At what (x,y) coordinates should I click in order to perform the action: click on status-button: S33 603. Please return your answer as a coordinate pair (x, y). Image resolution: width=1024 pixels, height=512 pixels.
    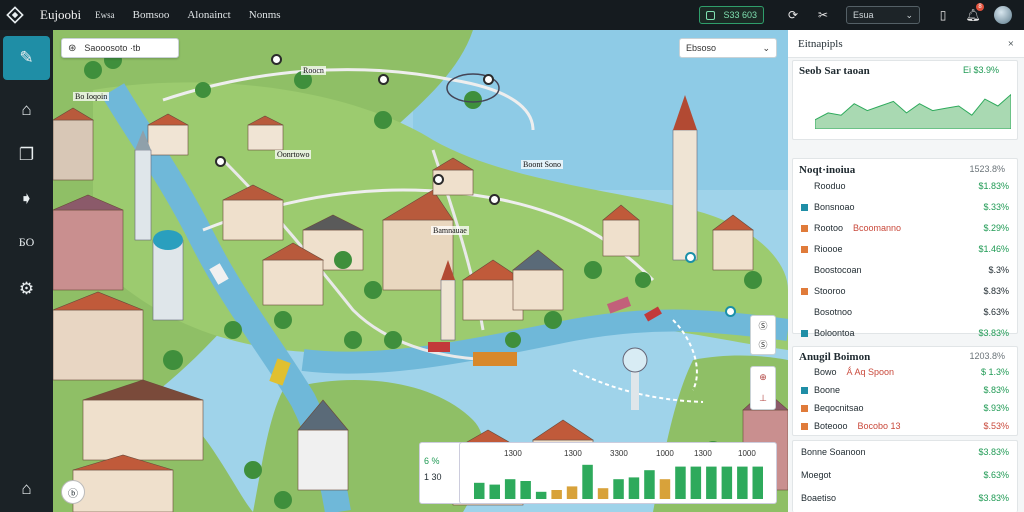
    Looking at the image, I should click on (731, 15).